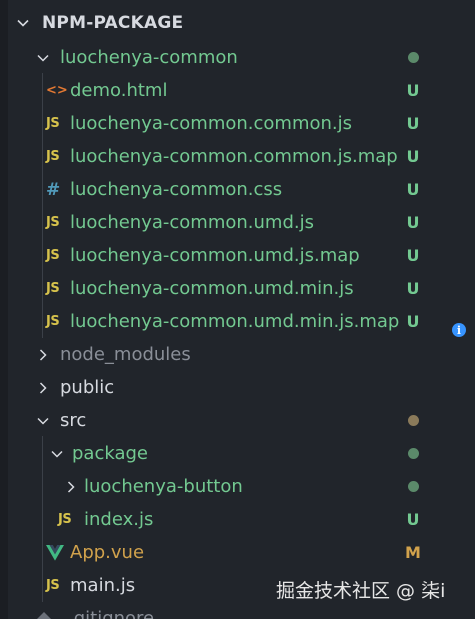 The height and width of the screenshot is (619, 475). I want to click on html-file-icon: <>, so click(57, 90).